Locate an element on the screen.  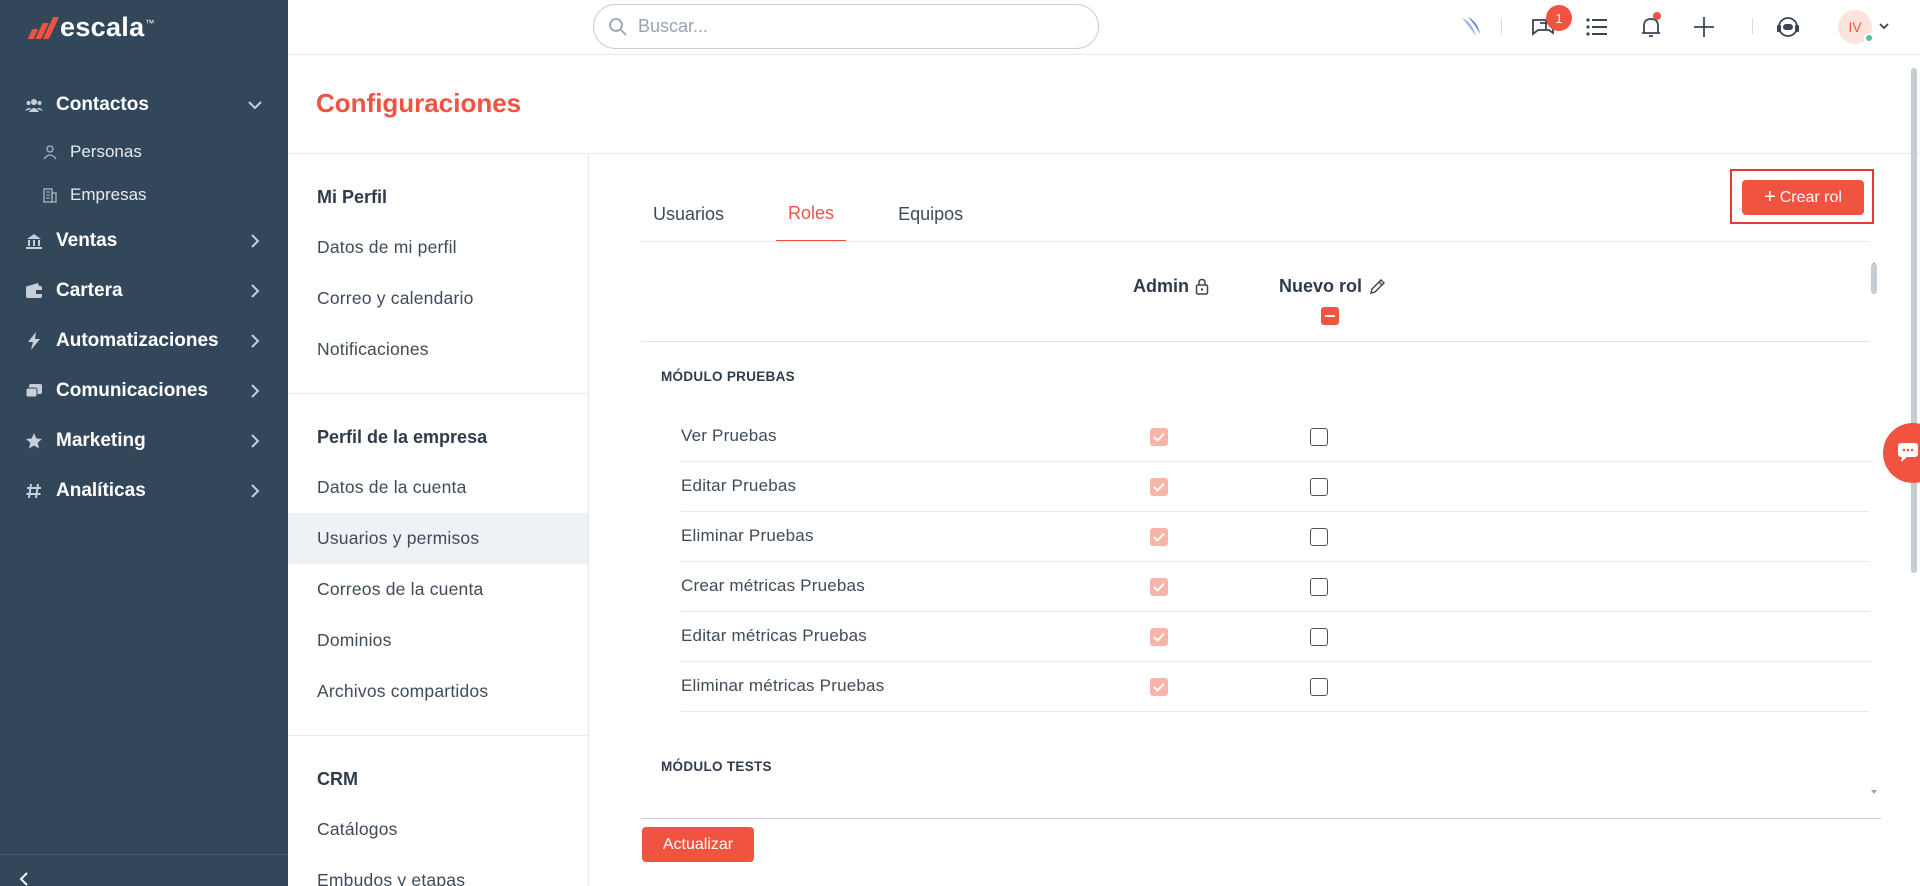
building-icon is located at coordinates (50, 195).